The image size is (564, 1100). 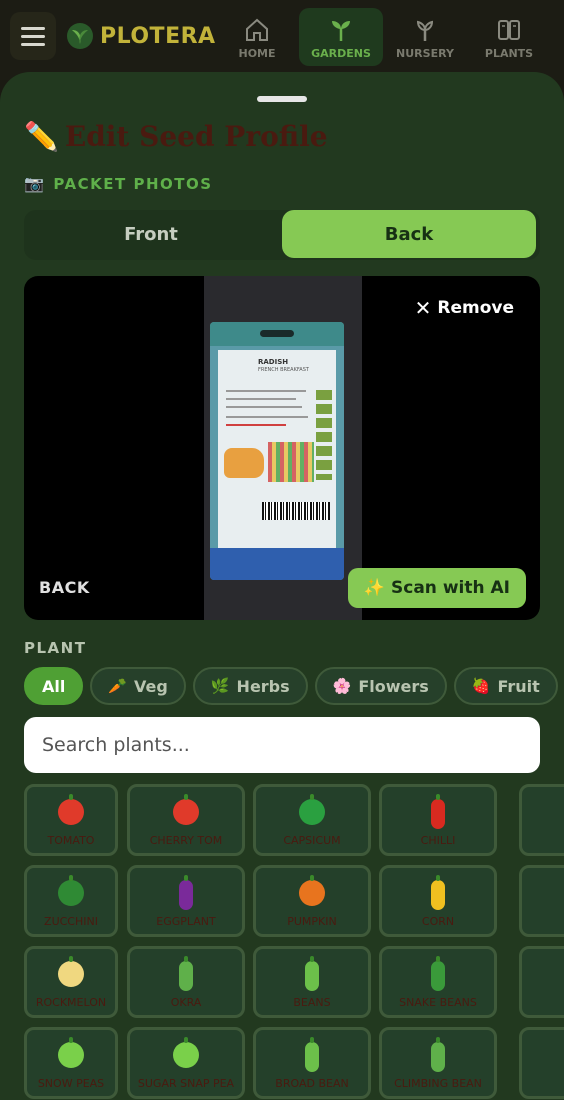 I want to click on plant-label: ZUCCHINI, so click(x=71, y=921).